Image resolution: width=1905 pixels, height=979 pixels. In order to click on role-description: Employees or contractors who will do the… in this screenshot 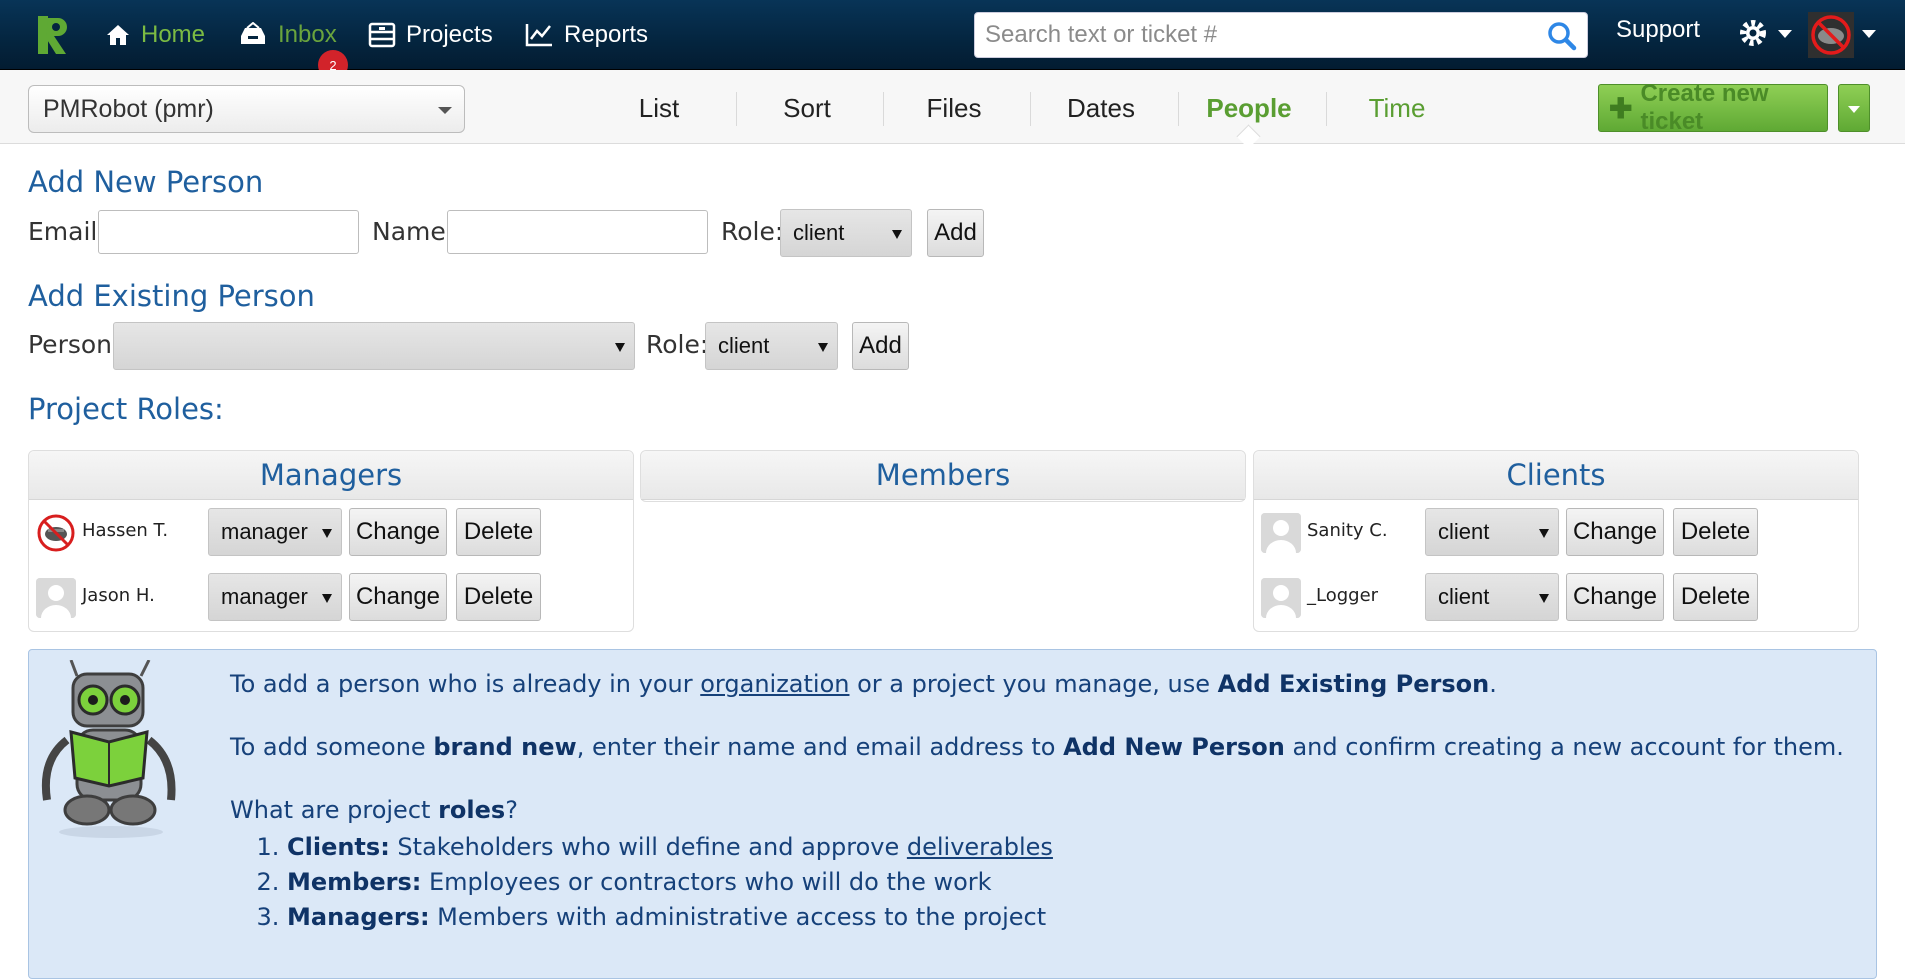, I will do `click(706, 882)`.